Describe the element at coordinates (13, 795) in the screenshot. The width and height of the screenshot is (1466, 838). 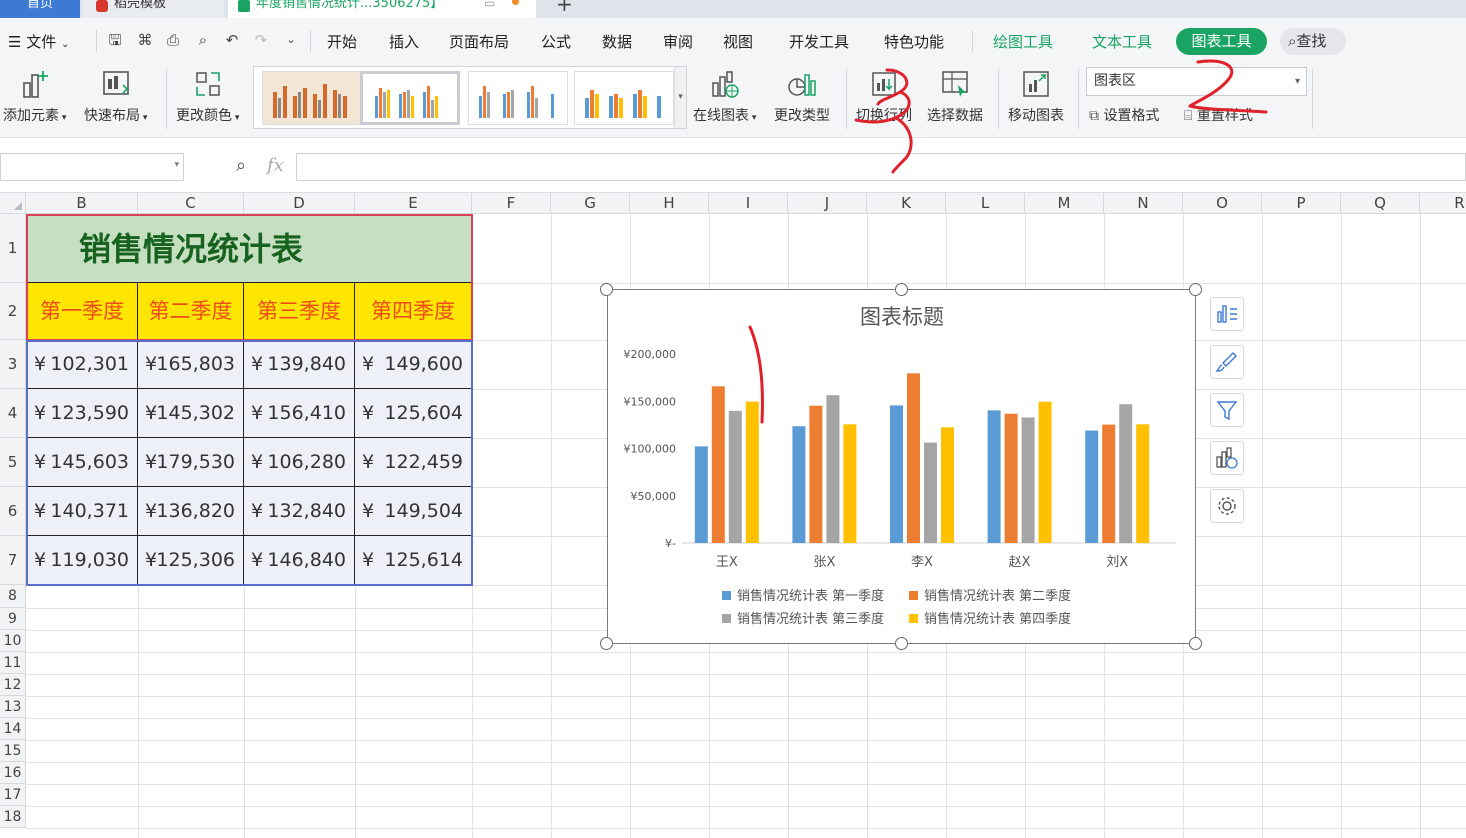
I see `row-header: 17` at that location.